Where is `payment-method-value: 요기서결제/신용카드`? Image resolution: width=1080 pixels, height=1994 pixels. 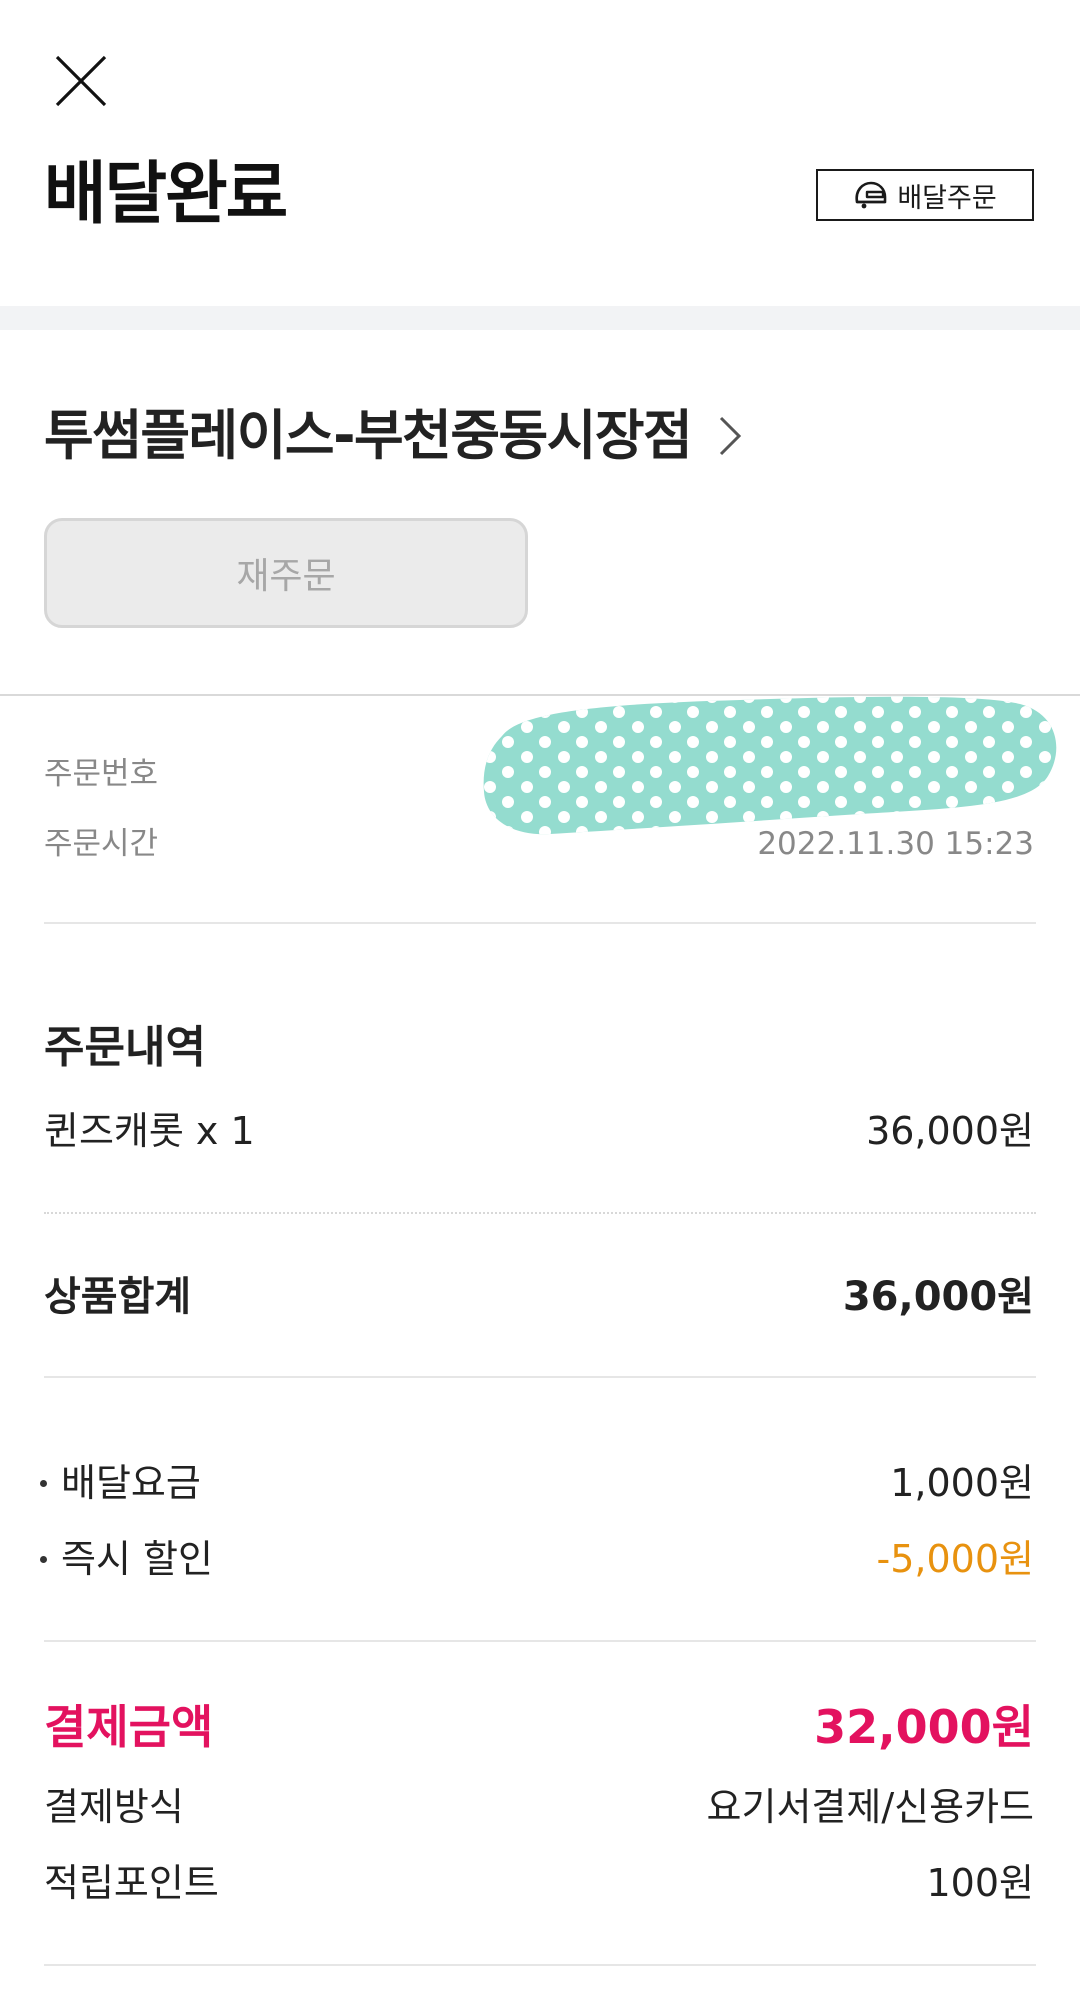 payment-method-value: 요기서결제/신용카드 is located at coordinates (870, 1807).